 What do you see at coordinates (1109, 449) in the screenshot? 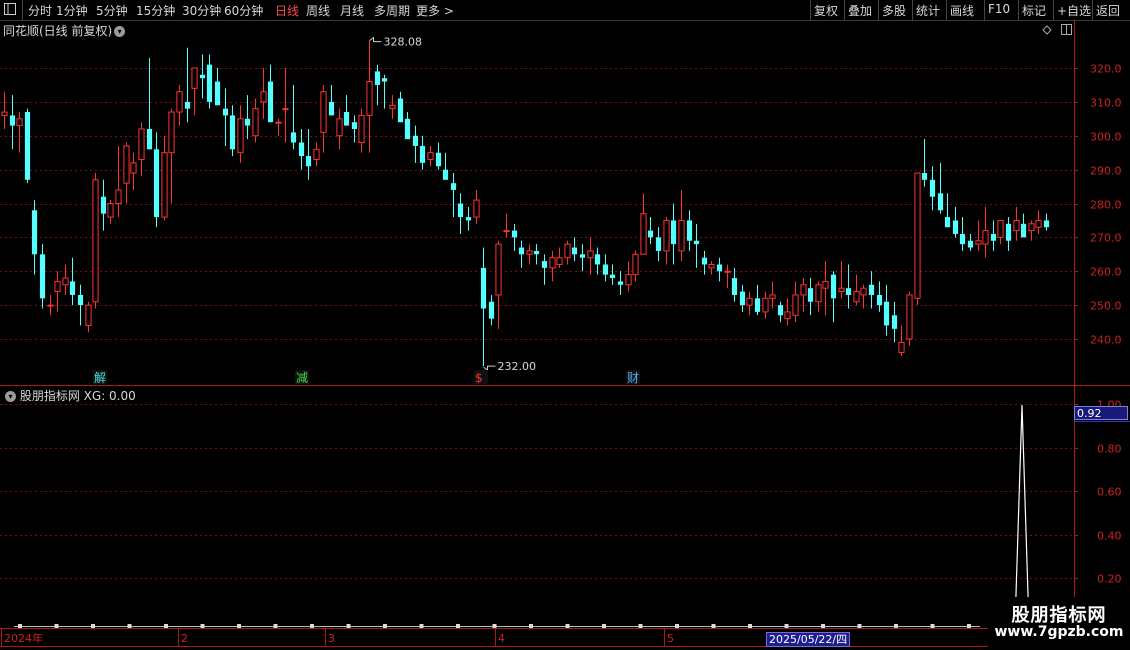
I see `indicator-tick-label: 0.80` at bounding box center [1109, 449].